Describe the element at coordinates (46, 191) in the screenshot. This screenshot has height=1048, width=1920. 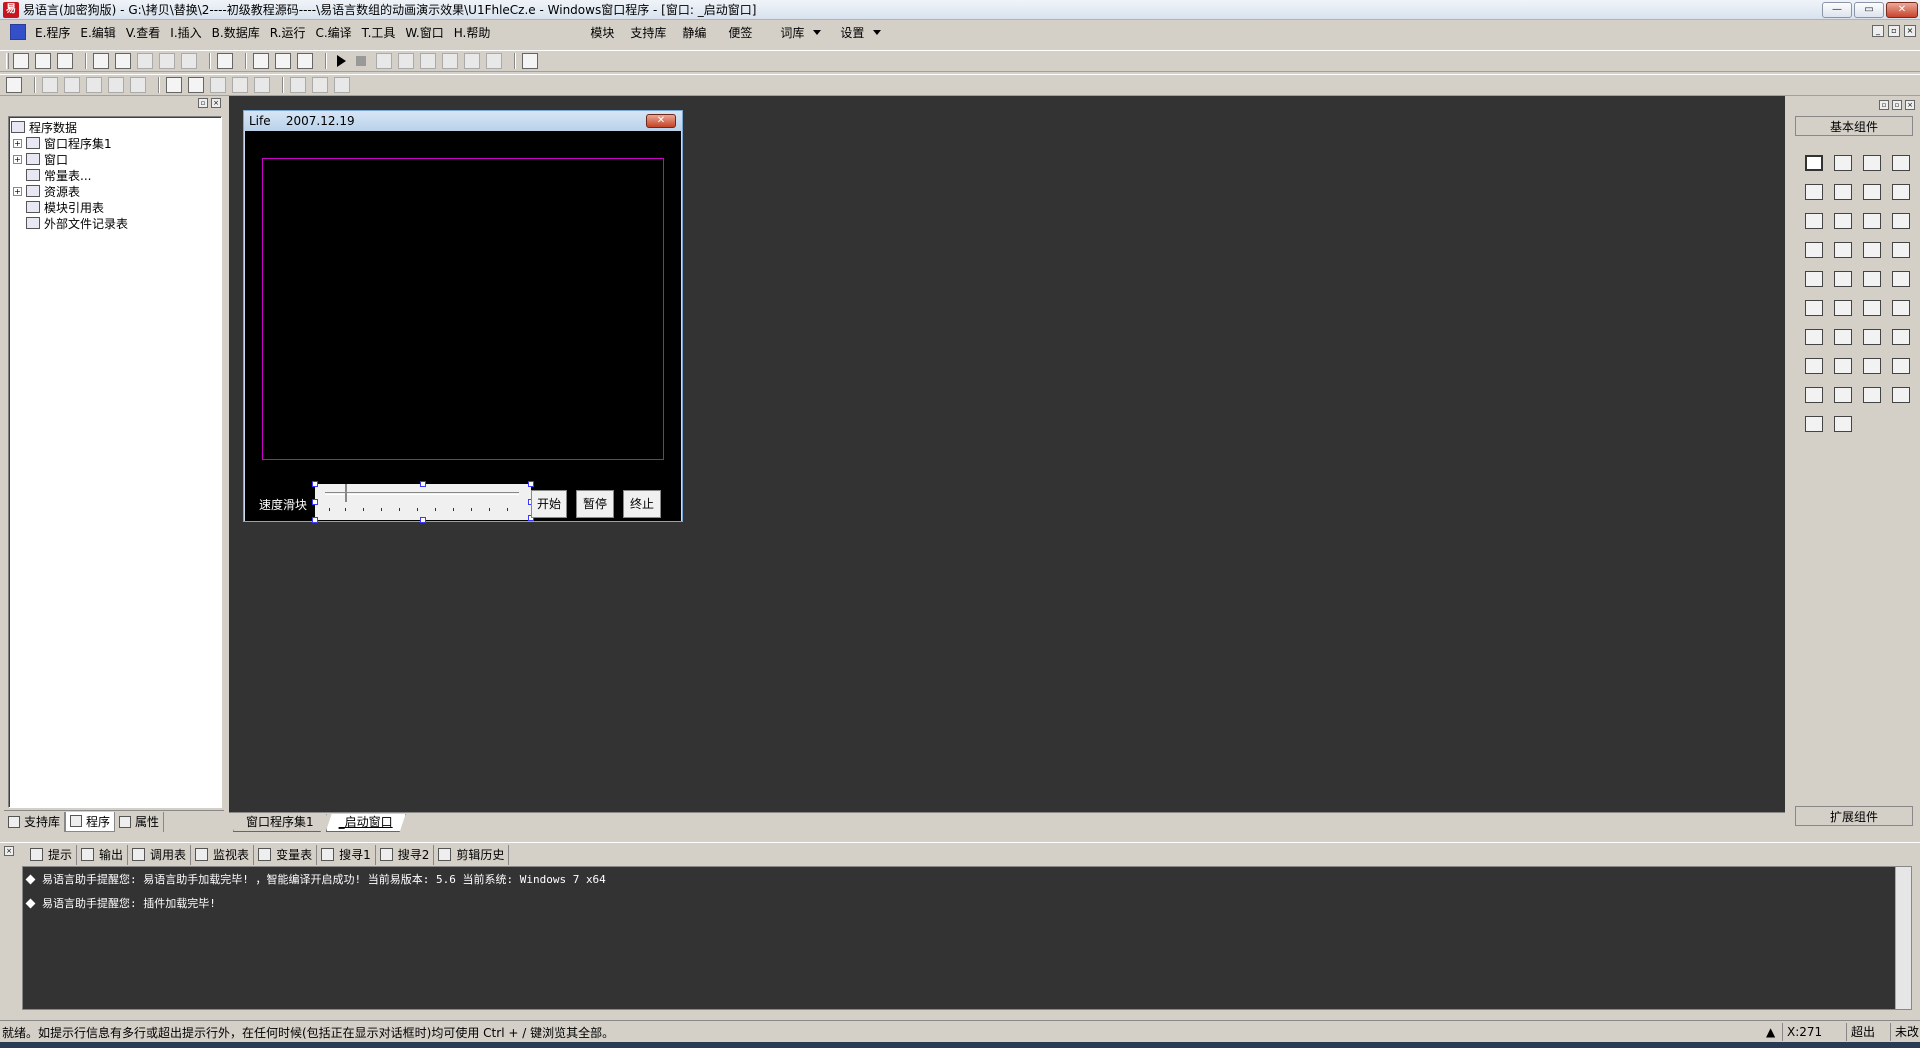
I see `tree-item-resources: + 资源表` at that location.